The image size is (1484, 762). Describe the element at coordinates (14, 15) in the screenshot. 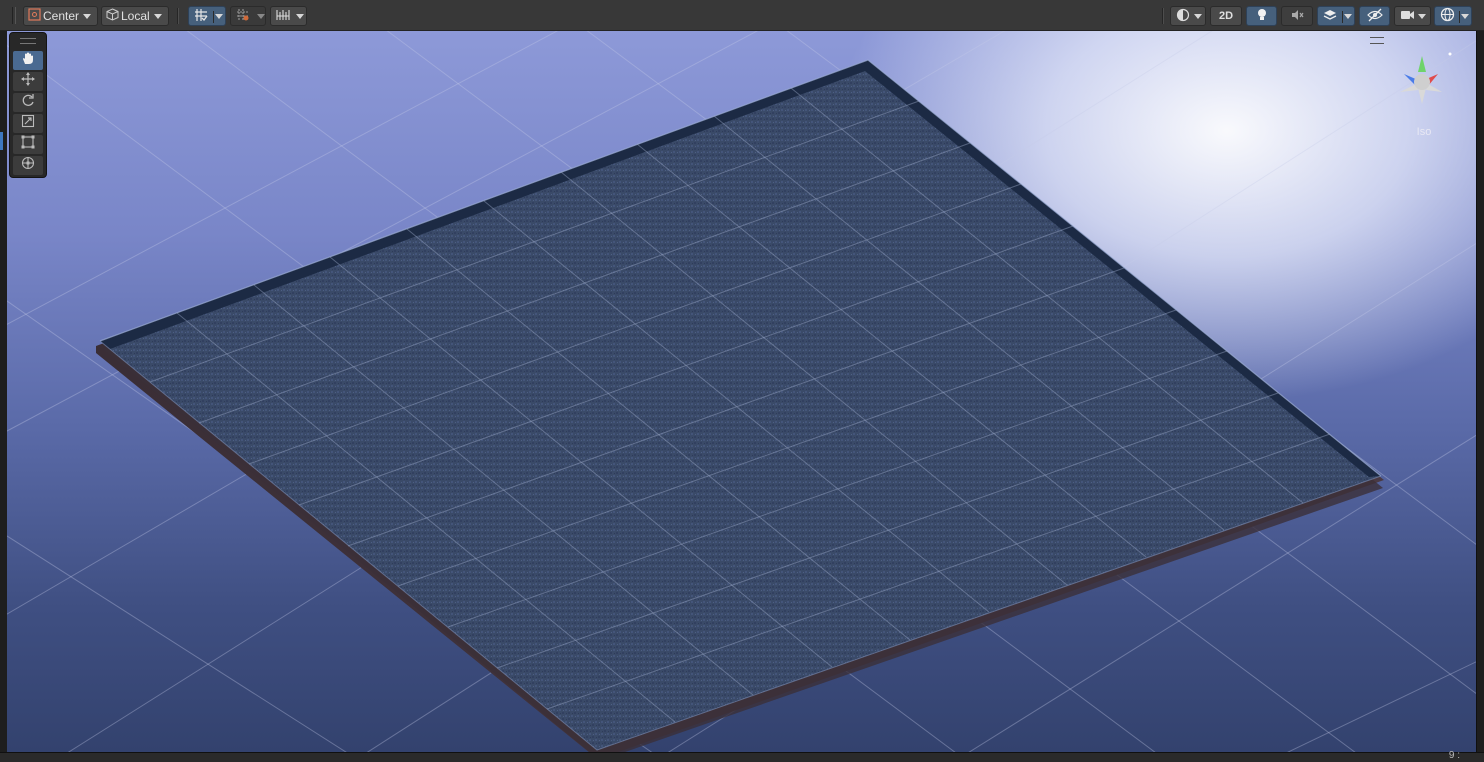

I see `toolbar-grip` at that location.